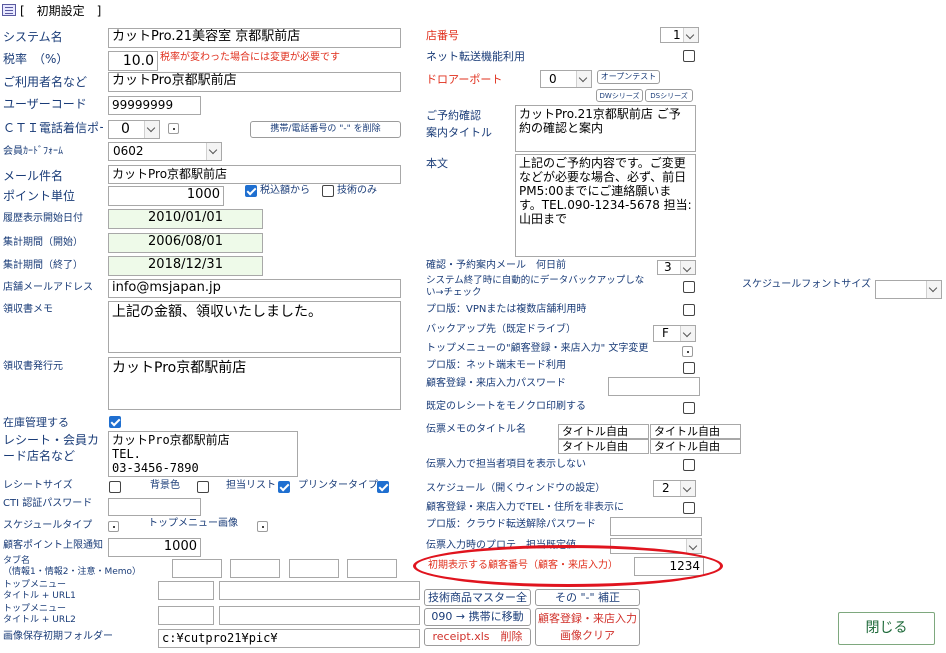  What do you see at coordinates (203, 487) in the screenshot?
I see `back-color-checkbox` at bounding box center [203, 487].